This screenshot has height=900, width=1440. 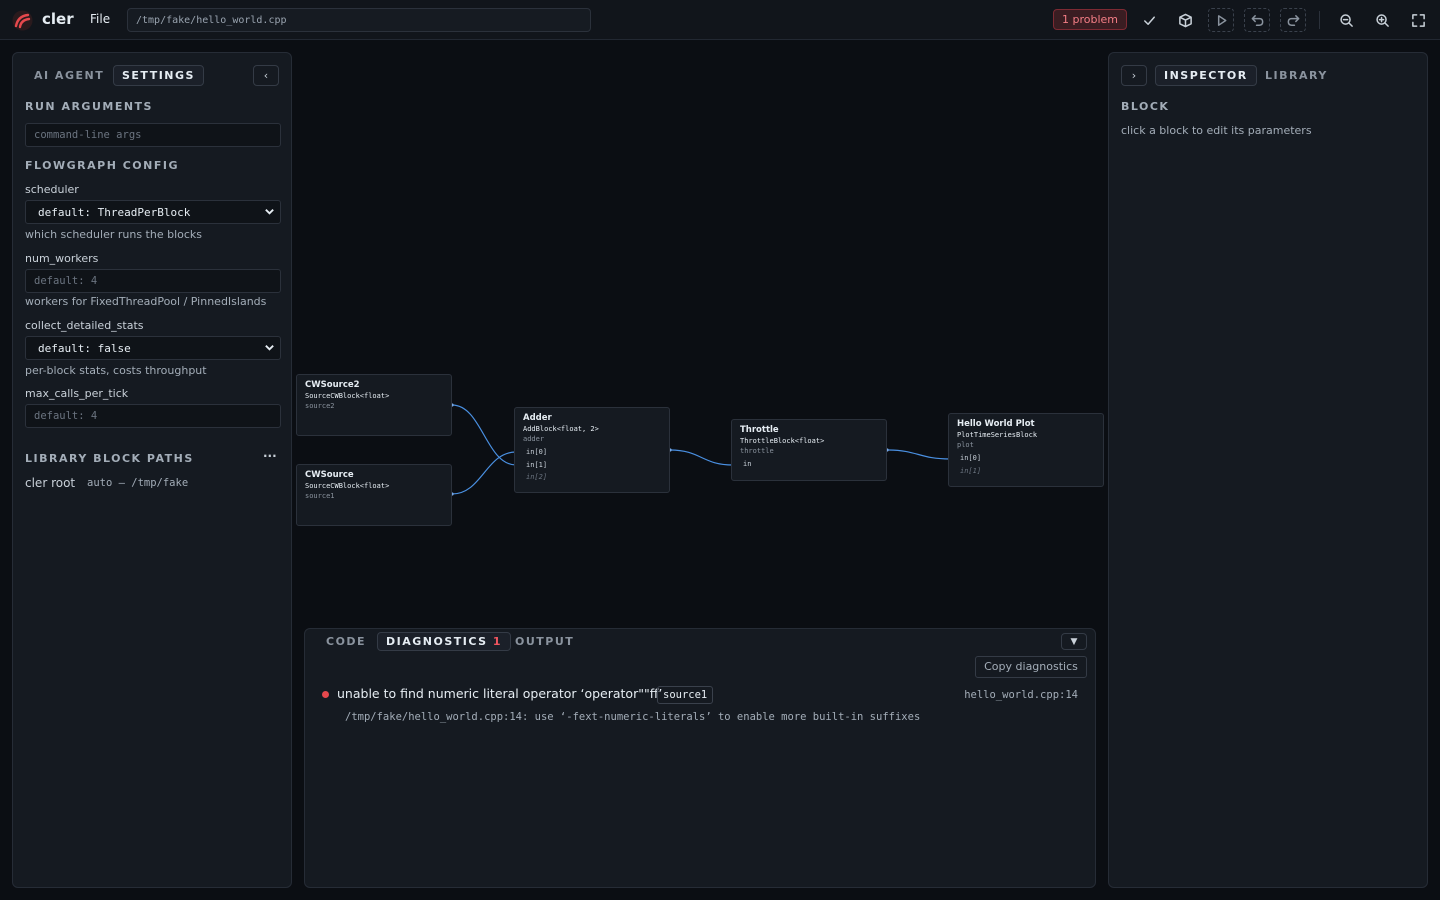 I want to click on redo-button, so click(x=1293, y=20).